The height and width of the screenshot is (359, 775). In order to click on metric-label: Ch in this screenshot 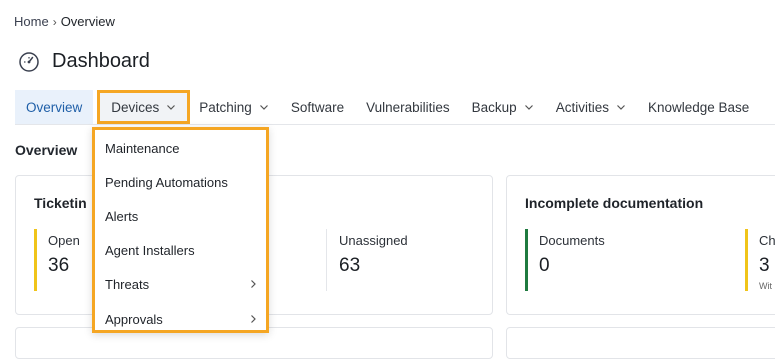, I will do `click(767, 240)`.